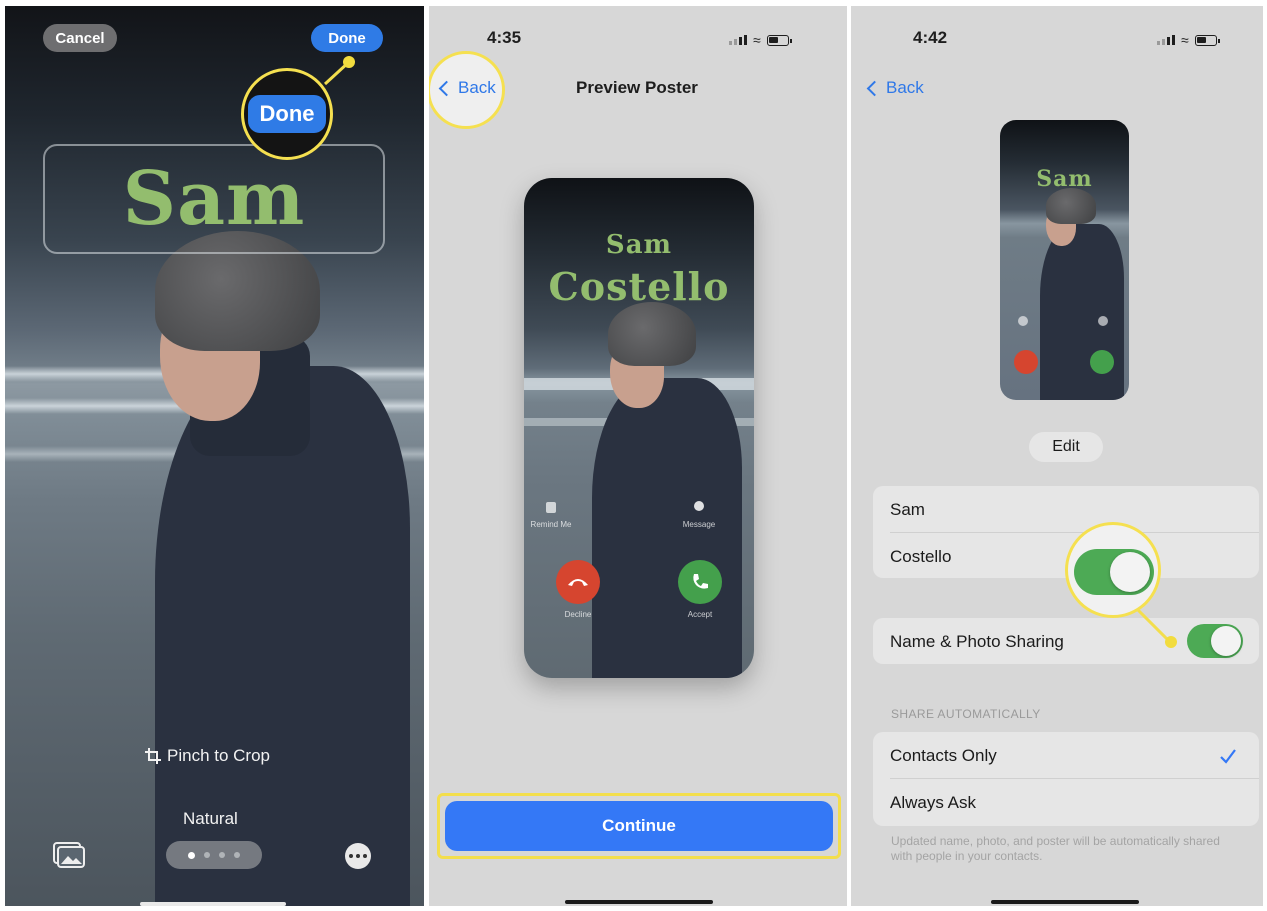 The image size is (1267, 911). What do you see at coordinates (358, 856) in the screenshot?
I see `more-icon` at bounding box center [358, 856].